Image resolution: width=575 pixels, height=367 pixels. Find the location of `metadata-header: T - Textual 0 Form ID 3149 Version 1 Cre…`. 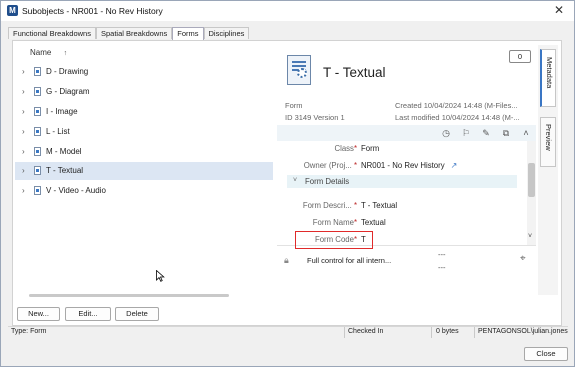

metadata-header: T - Textual 0 Form ID 3149 Version 1 Cre… is located at coordinates (406, 84).